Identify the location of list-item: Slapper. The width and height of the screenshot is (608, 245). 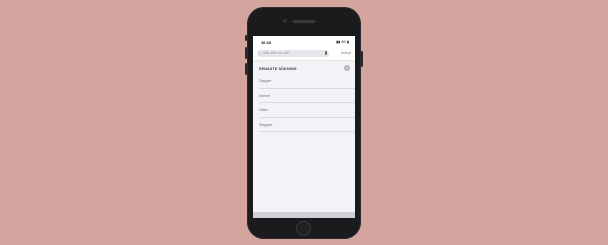
(307, 125).